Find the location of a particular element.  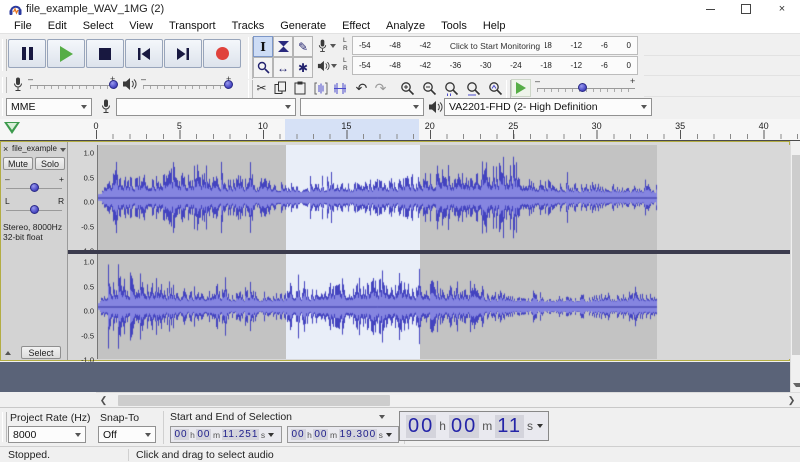

selection-end-field: 00 h 00 m 19.300 s is located at coordinates (343, 434).